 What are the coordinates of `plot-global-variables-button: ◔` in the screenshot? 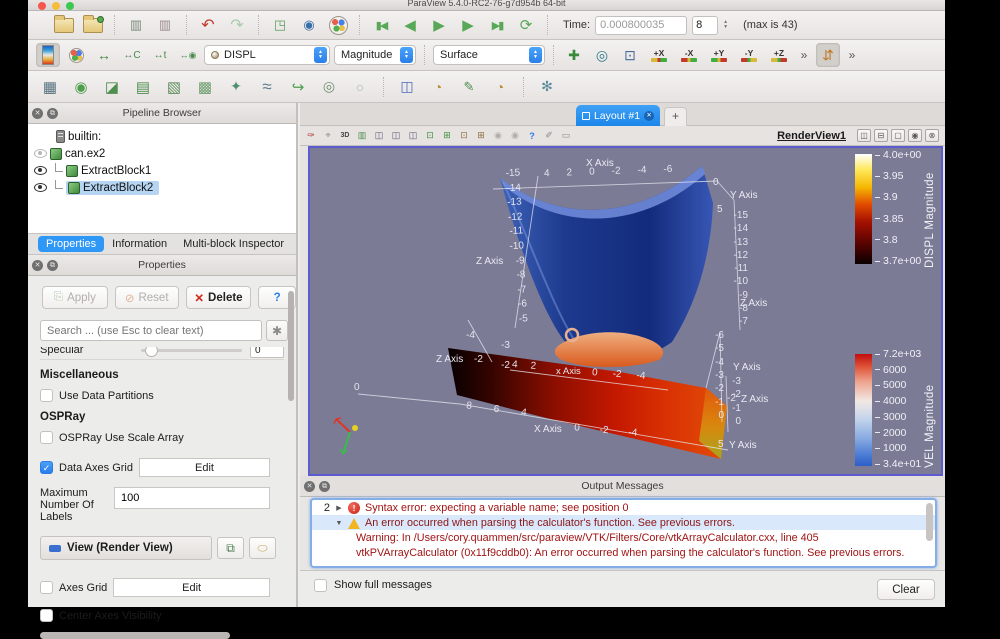 It's located at (500, 87).